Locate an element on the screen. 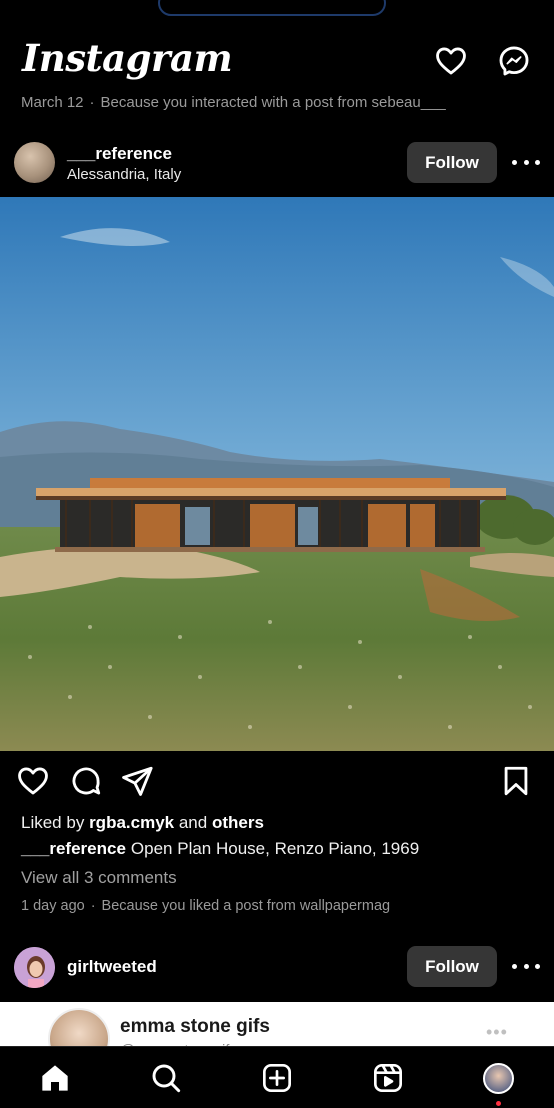  post-header: ___reference Alessandria, Italy Follow is located at coordinates (277, 163).